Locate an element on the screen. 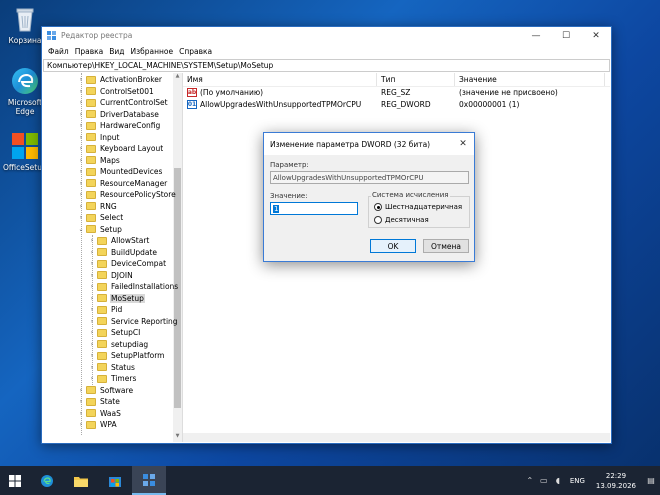 This screenshot has height=495, width=660. tree-item: › State is located at coordinates (99, 402).